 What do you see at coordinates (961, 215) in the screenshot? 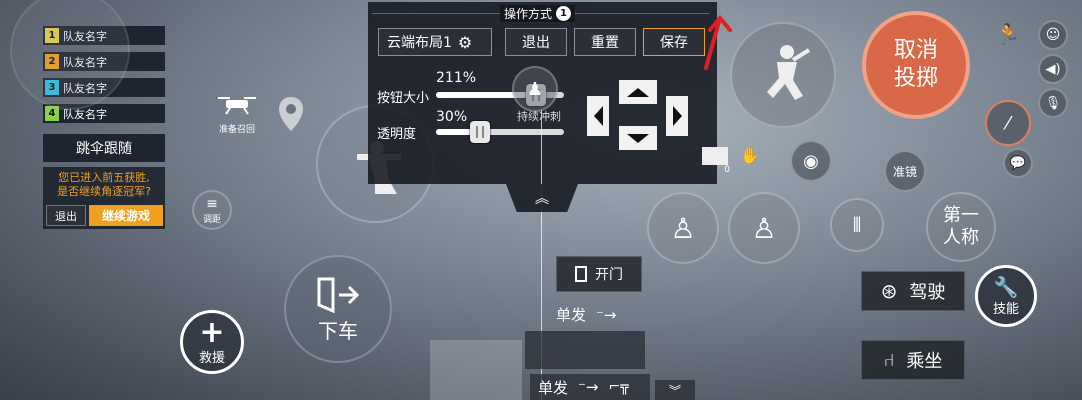
I see `first-person-line1: 第一` at bounding box center [961, 215].